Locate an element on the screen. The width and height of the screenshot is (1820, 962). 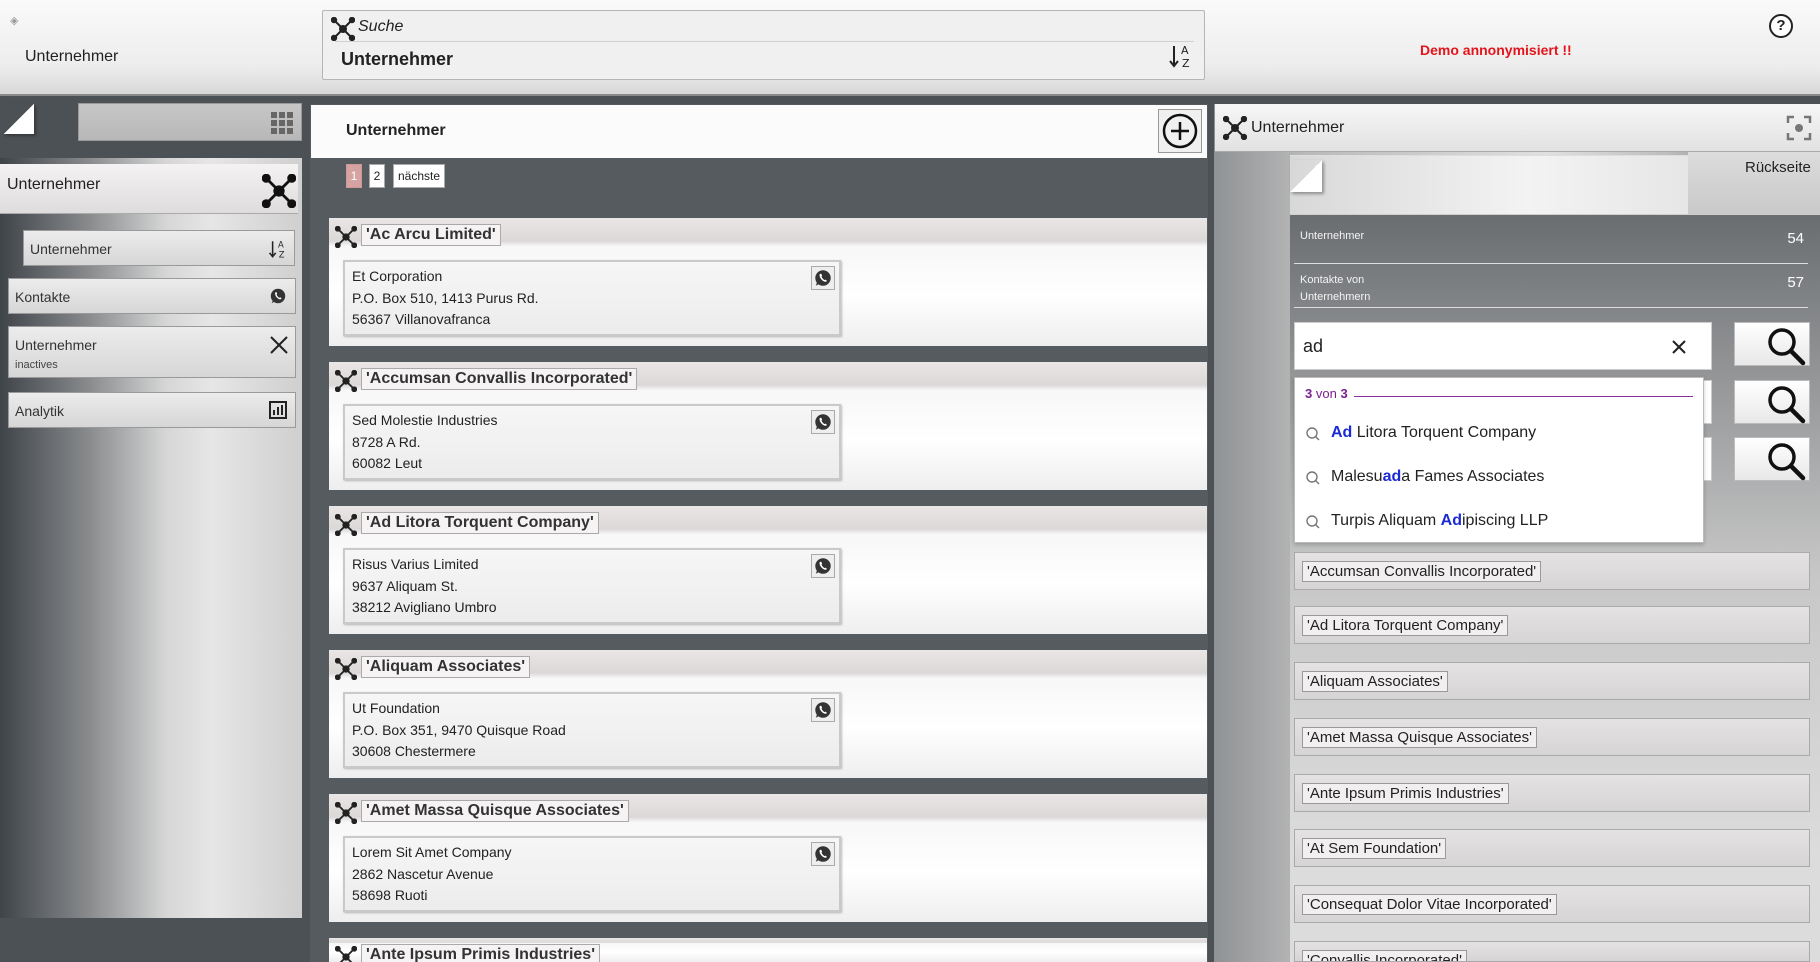
list-item-label: 'Convallis Incorporated' is located at coordinates (1384, 955).